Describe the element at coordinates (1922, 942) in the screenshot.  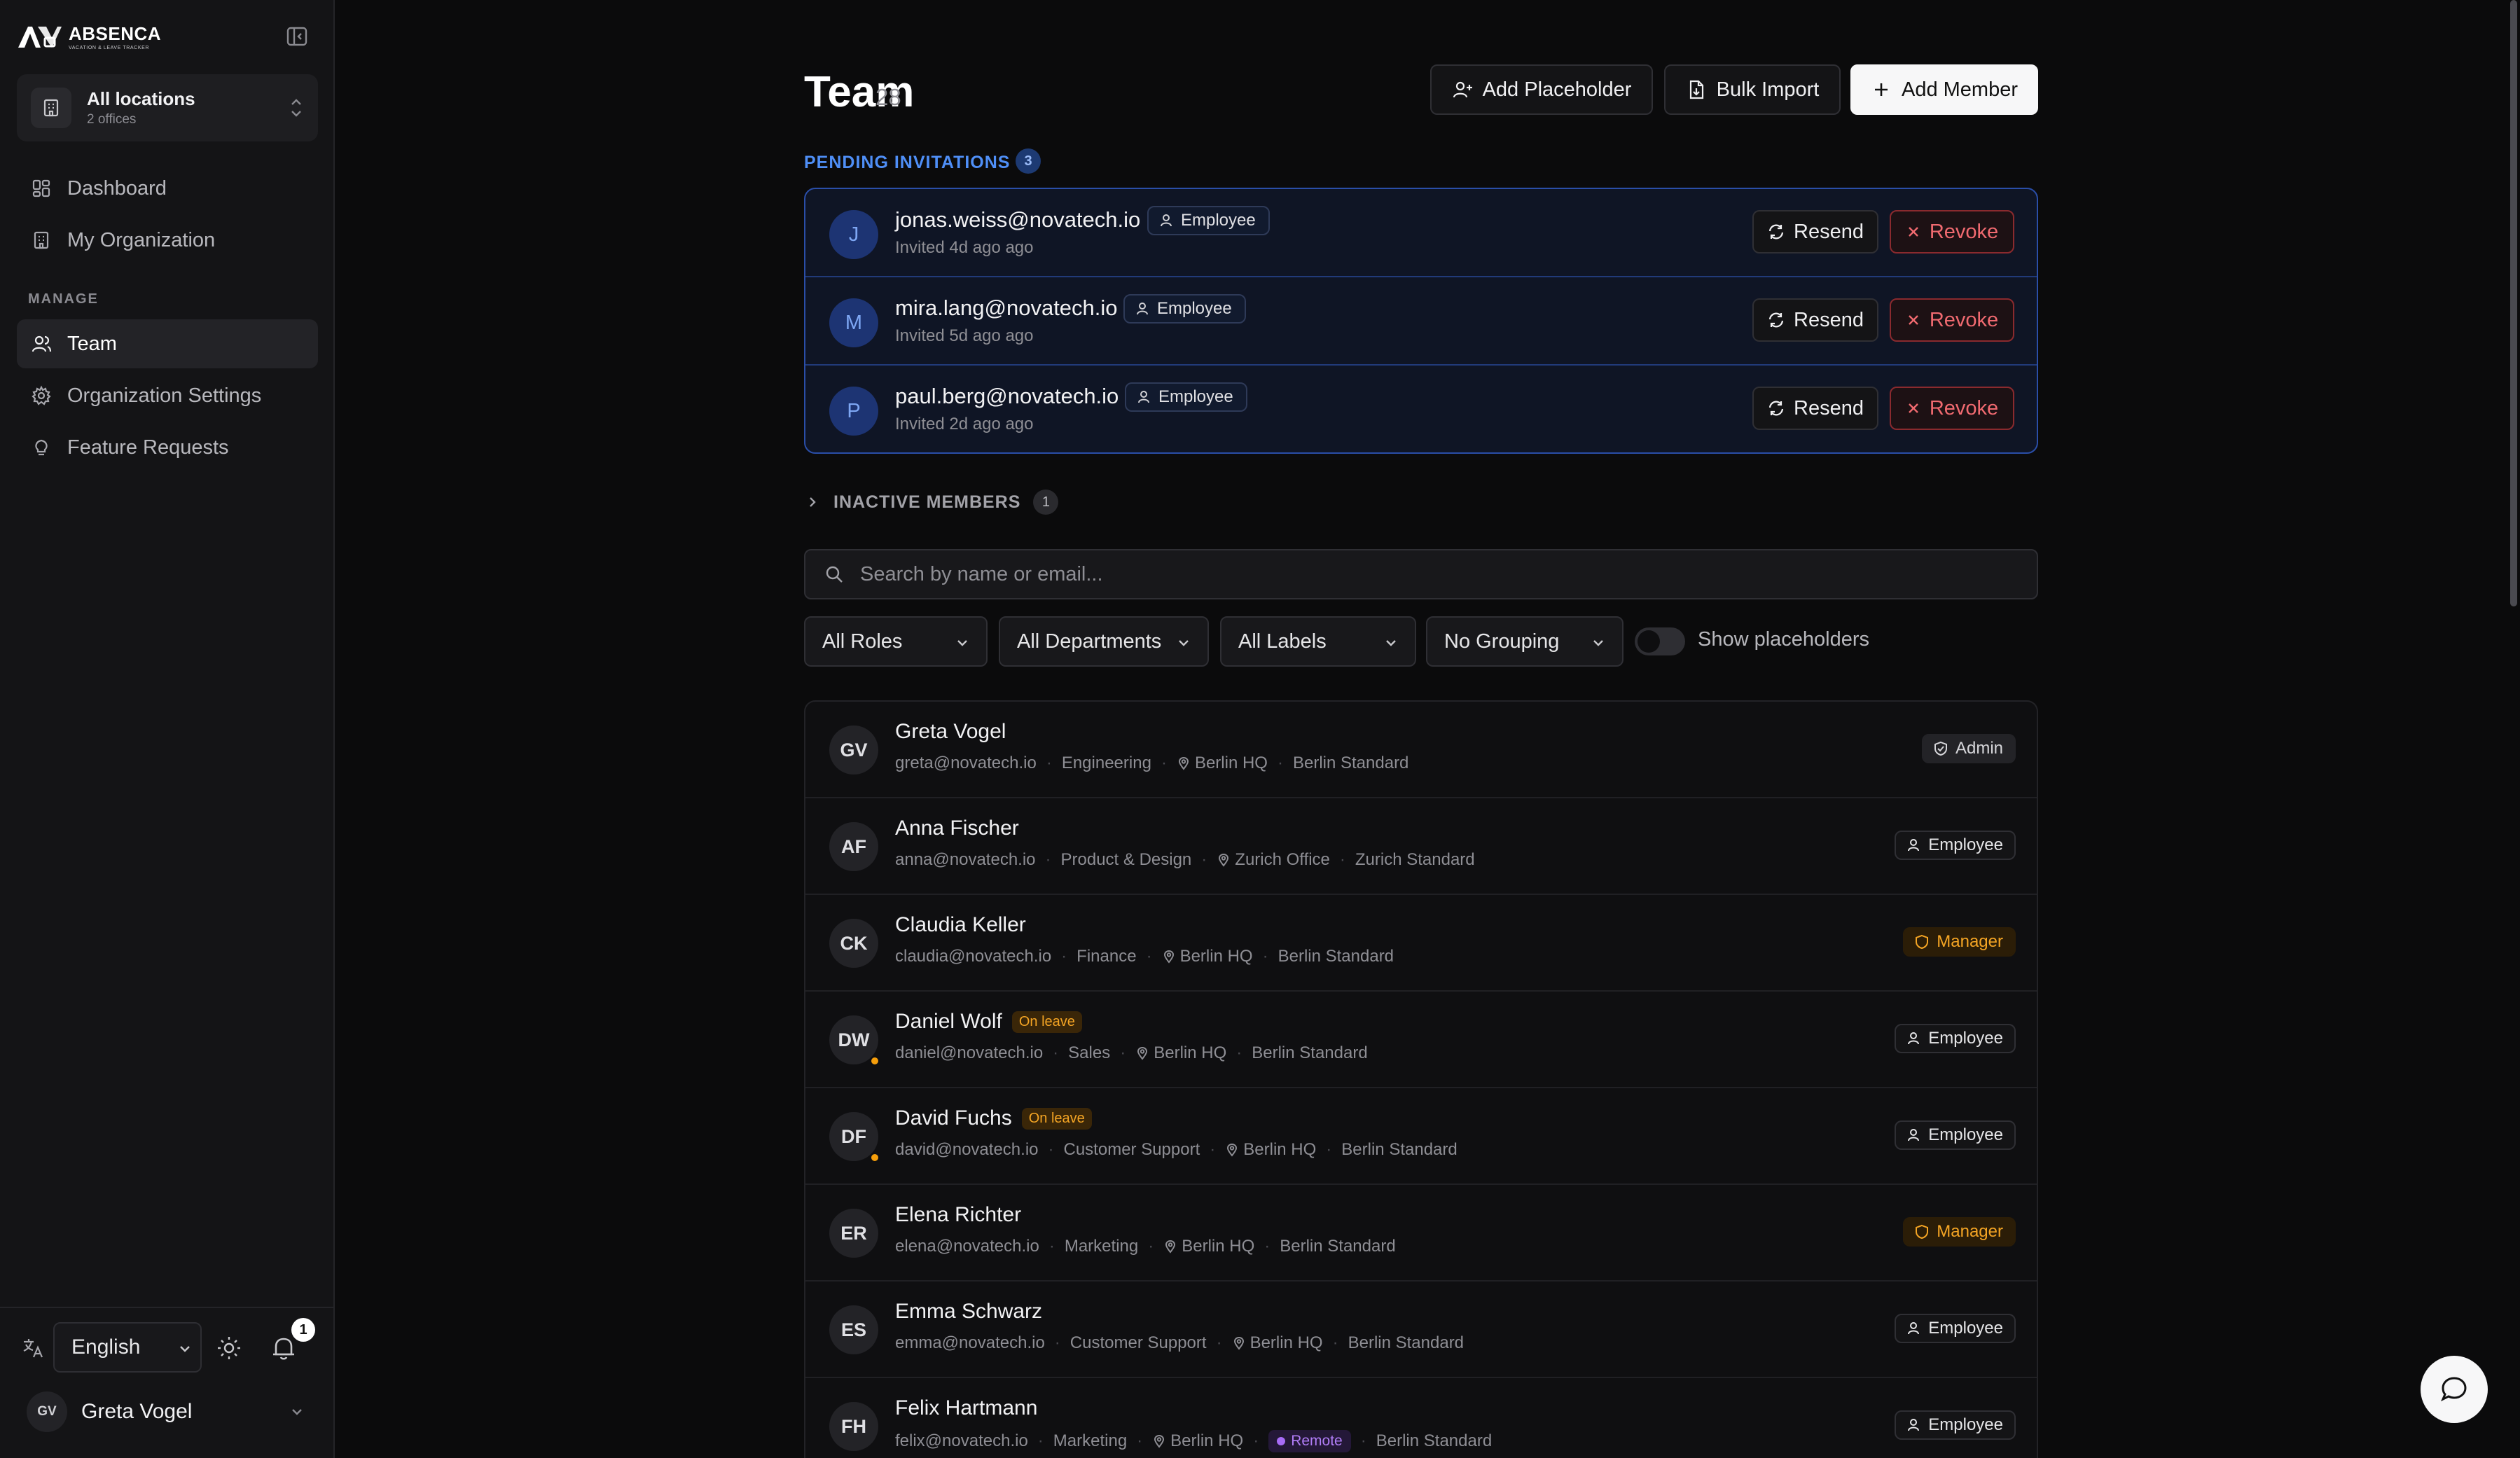
I see `shield-icon` at that location.